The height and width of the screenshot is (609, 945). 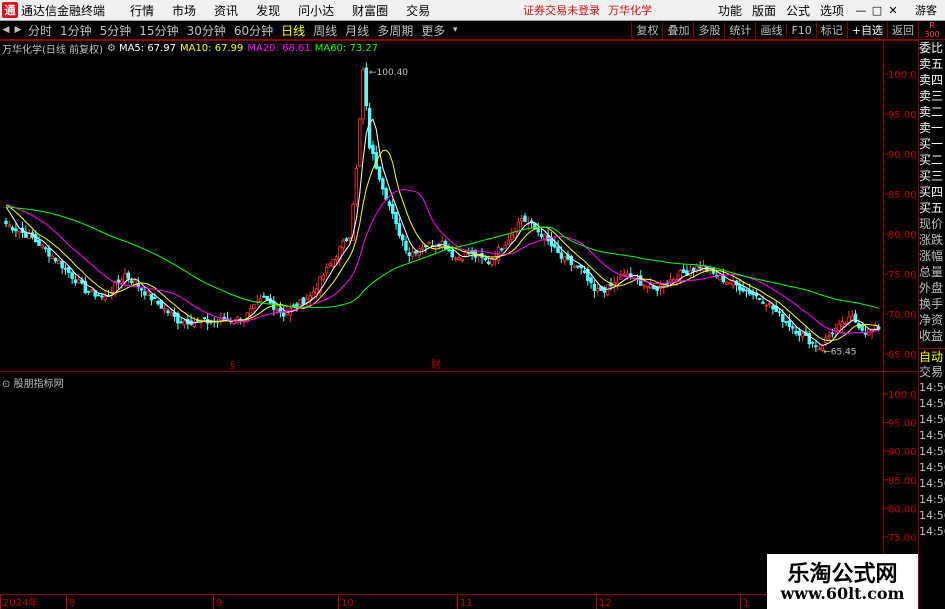 What do you see at coordinates (902, 315) in the screenshot?
I see `y-tick-label: 70.00` at bounding box center [902, 315].